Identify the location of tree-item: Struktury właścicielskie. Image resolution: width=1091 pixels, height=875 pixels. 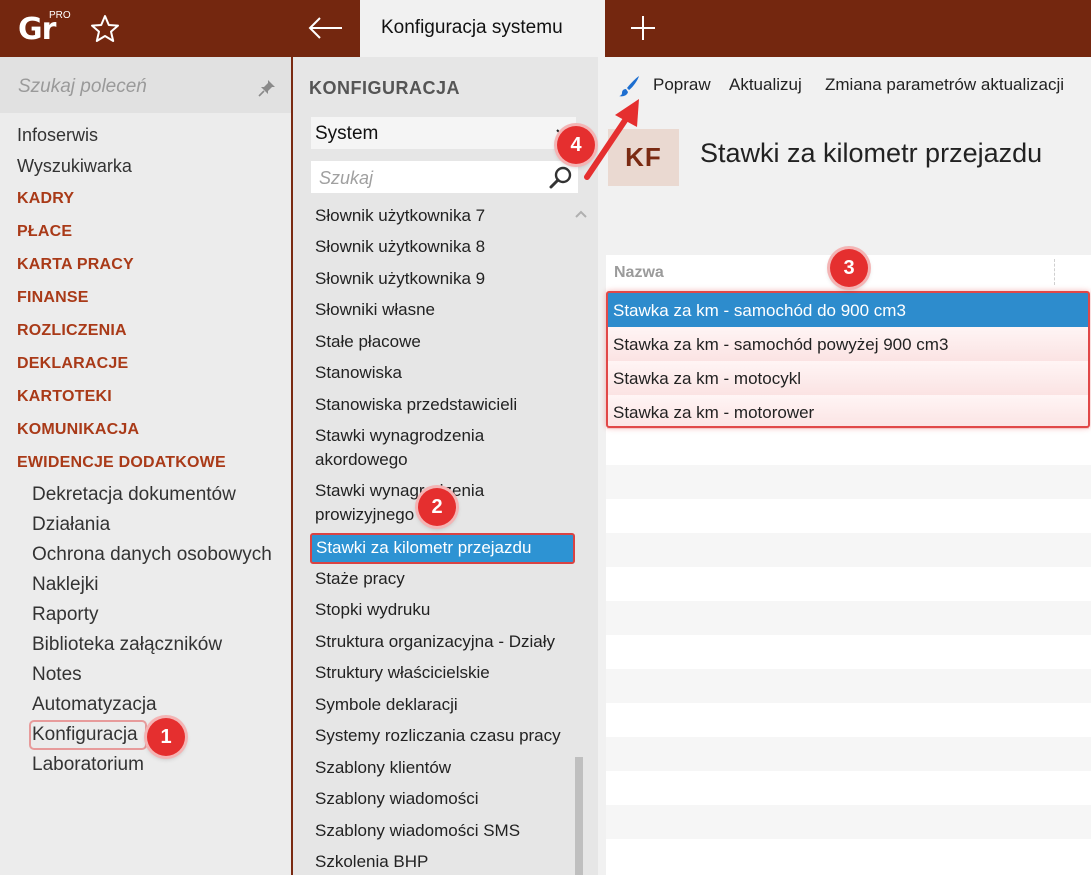
(444, 673).